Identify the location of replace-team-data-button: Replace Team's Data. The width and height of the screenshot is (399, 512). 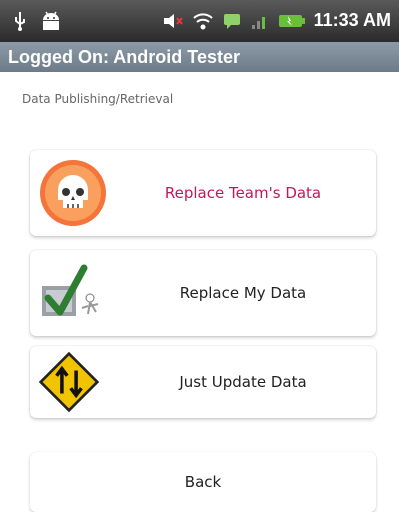
(203, 193).